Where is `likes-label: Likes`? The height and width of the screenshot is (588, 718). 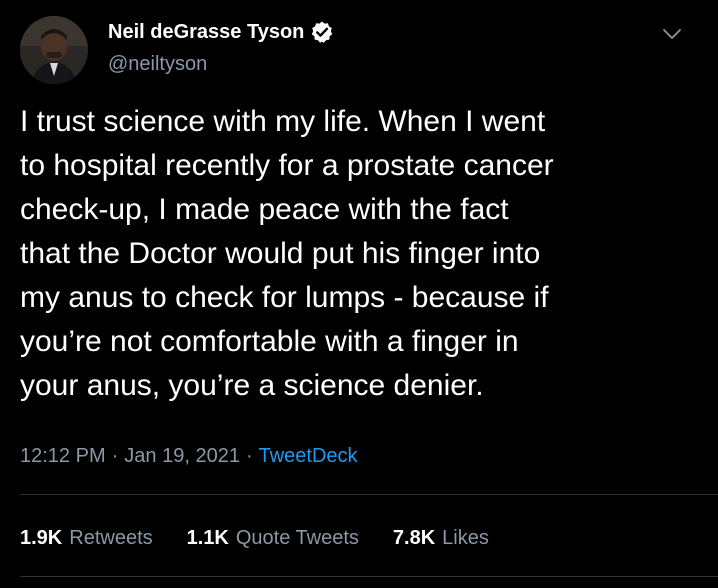 likes-label: Likes is located at coordinates (465, 538).